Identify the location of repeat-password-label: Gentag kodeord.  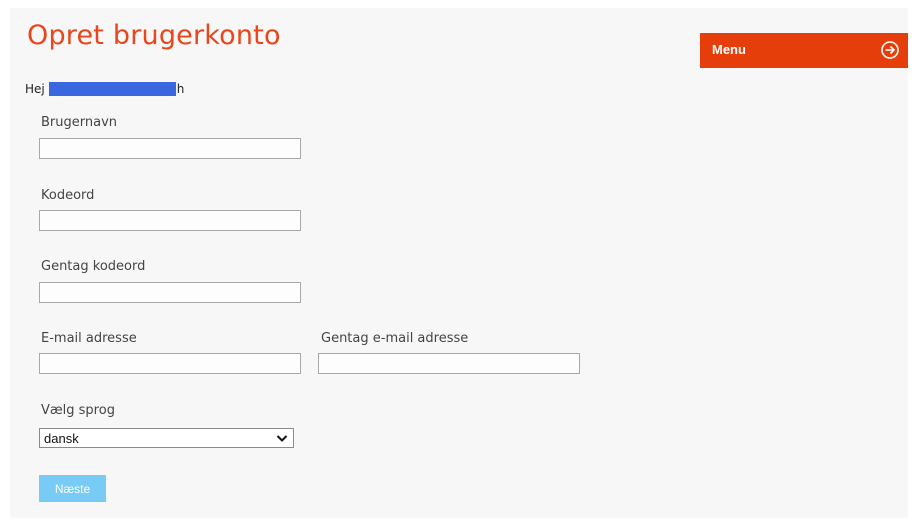
(93, 266).